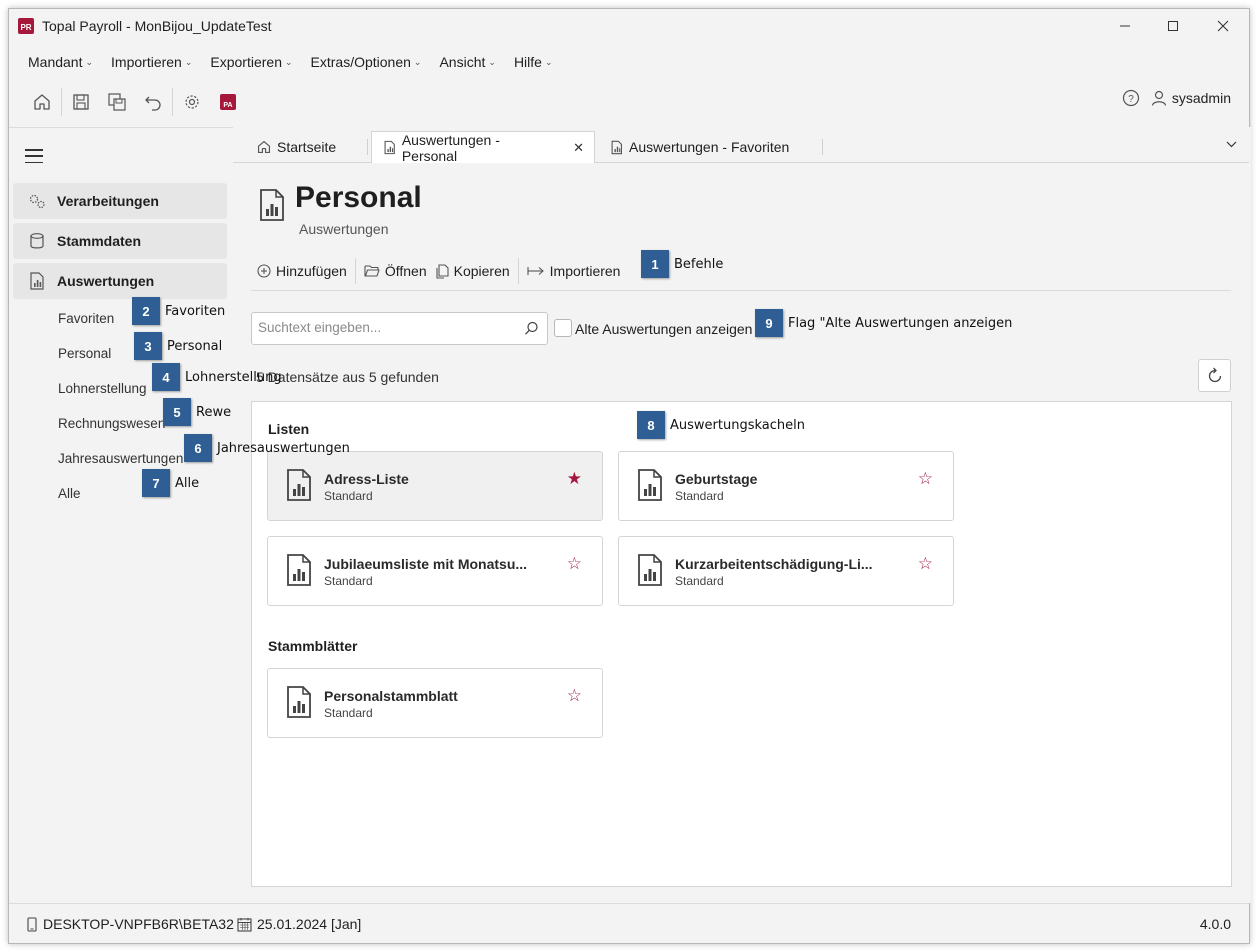  I want to click on title-bar: PR Topal Payroll - MonBijou_UpdateTest, so click(629, 26).